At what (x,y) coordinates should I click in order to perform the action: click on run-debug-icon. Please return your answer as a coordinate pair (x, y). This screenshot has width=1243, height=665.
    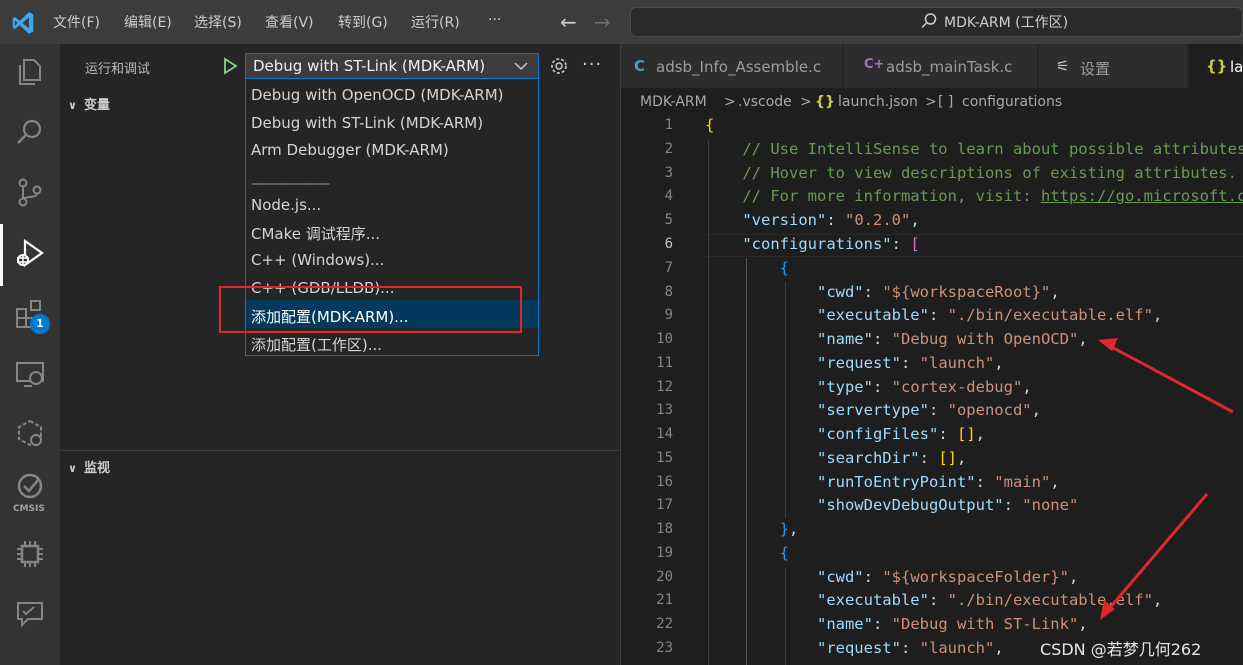
    Looking at the image, I should click on (30, 254).